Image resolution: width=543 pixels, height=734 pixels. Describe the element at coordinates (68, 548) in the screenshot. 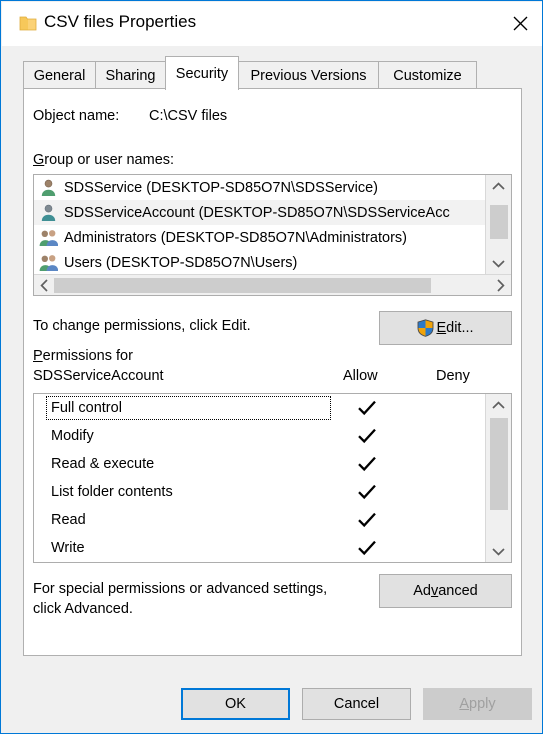

I see `permission-label: Write` at that location.